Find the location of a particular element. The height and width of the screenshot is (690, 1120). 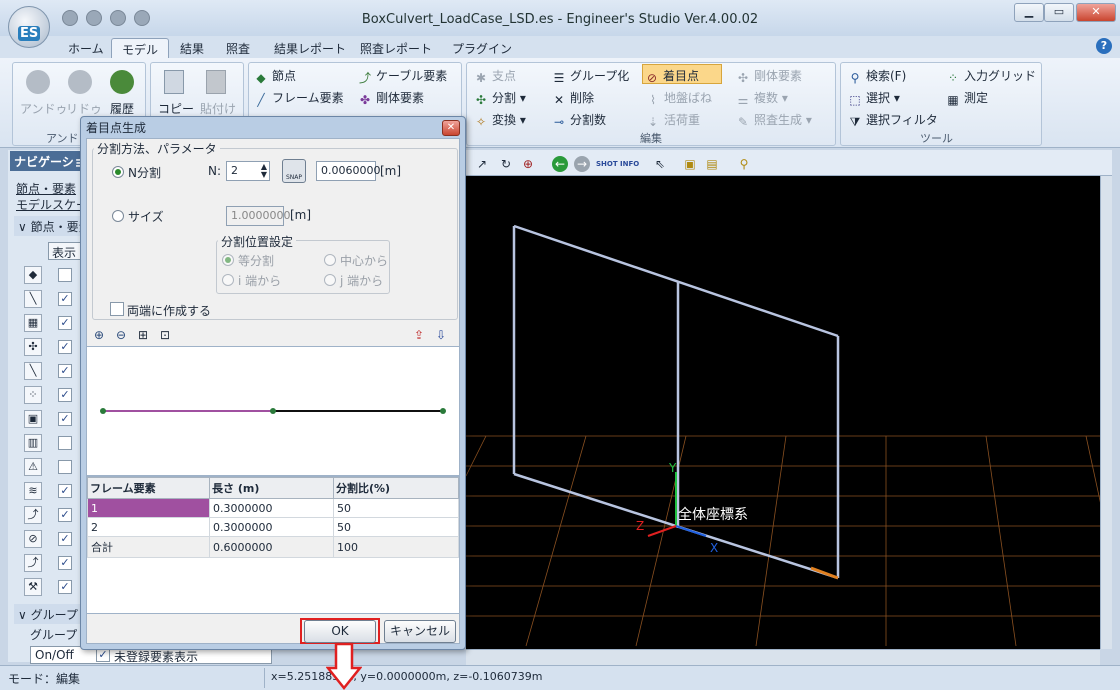

tab-check-report: 照査レポート is located at coordinates (396, 48).